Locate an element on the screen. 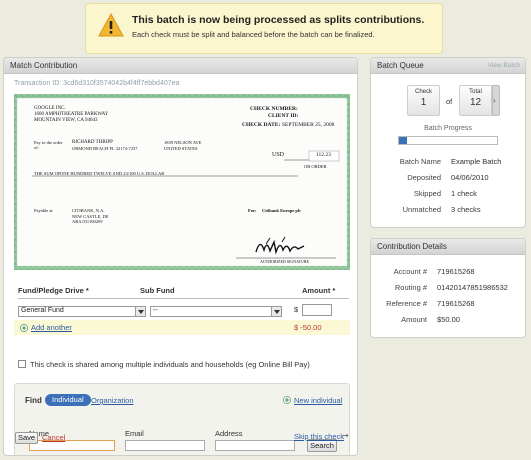 The image size is (531, 460). info-value: 3 checks is located at coordinates (466, 209).